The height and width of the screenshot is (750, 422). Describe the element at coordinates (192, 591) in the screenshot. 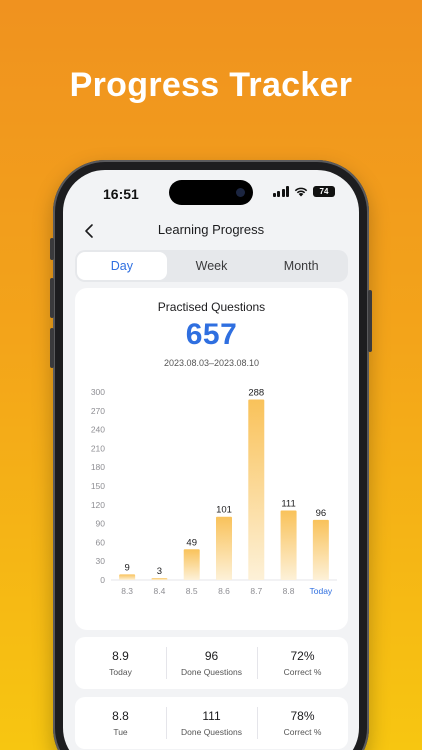

I see `x-tick-label: 8.5` at that location.